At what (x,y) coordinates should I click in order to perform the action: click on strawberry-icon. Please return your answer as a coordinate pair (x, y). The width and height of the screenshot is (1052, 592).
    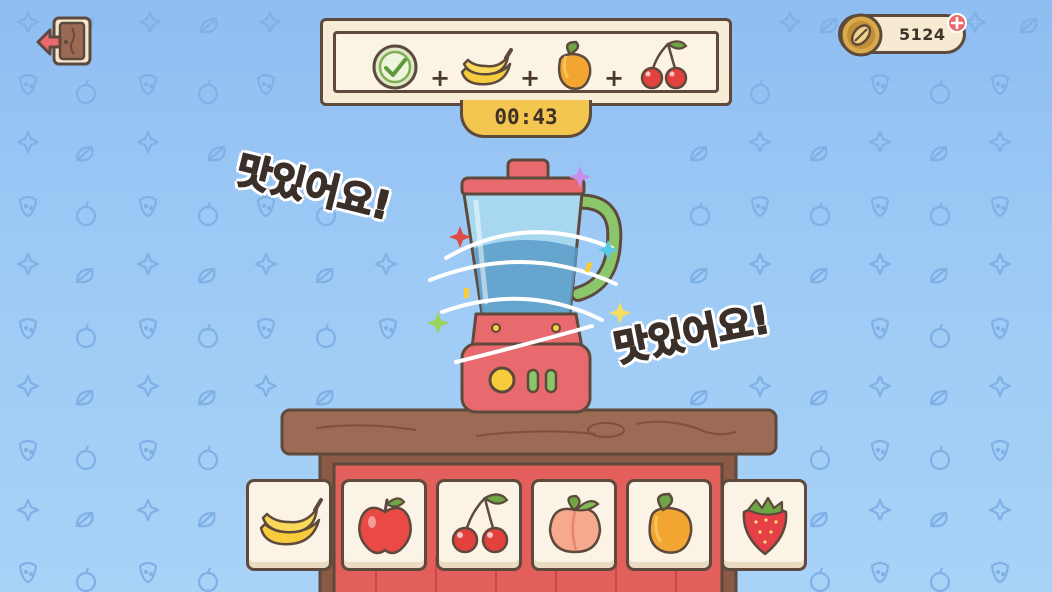
    Looking at the image, I should click on (765, 526).